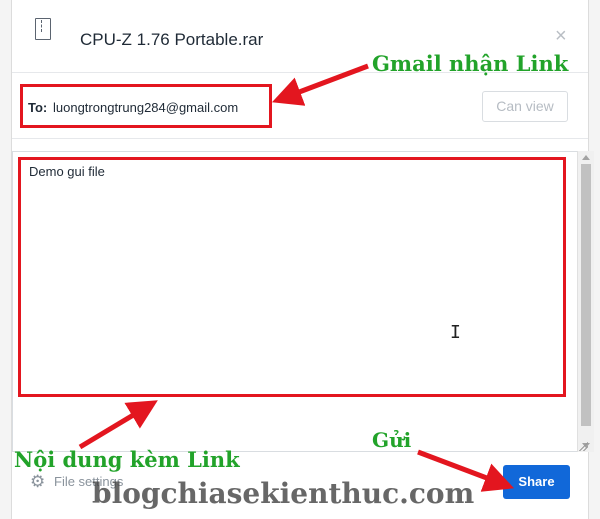  I want to click on recipient-note: Gmail nhận Link, so click(470, 63).